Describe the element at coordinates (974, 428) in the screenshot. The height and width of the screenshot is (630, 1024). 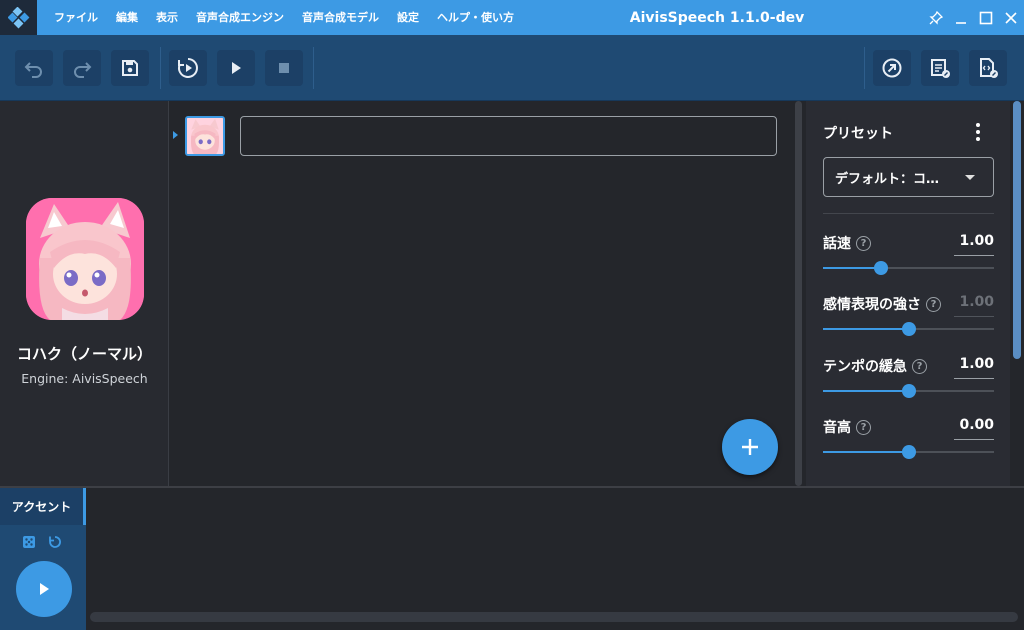
I see `param-value: 0.00` at that location.